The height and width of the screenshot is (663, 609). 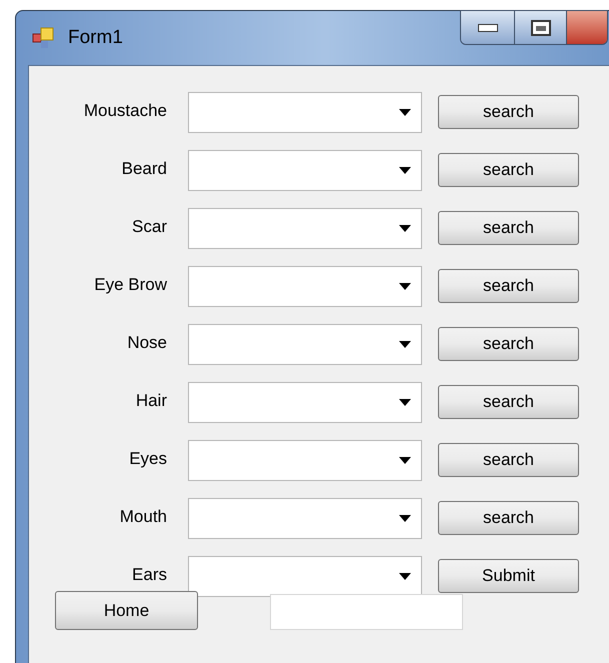 I want to click on field-label: Scar, so click(x=149, y=227).